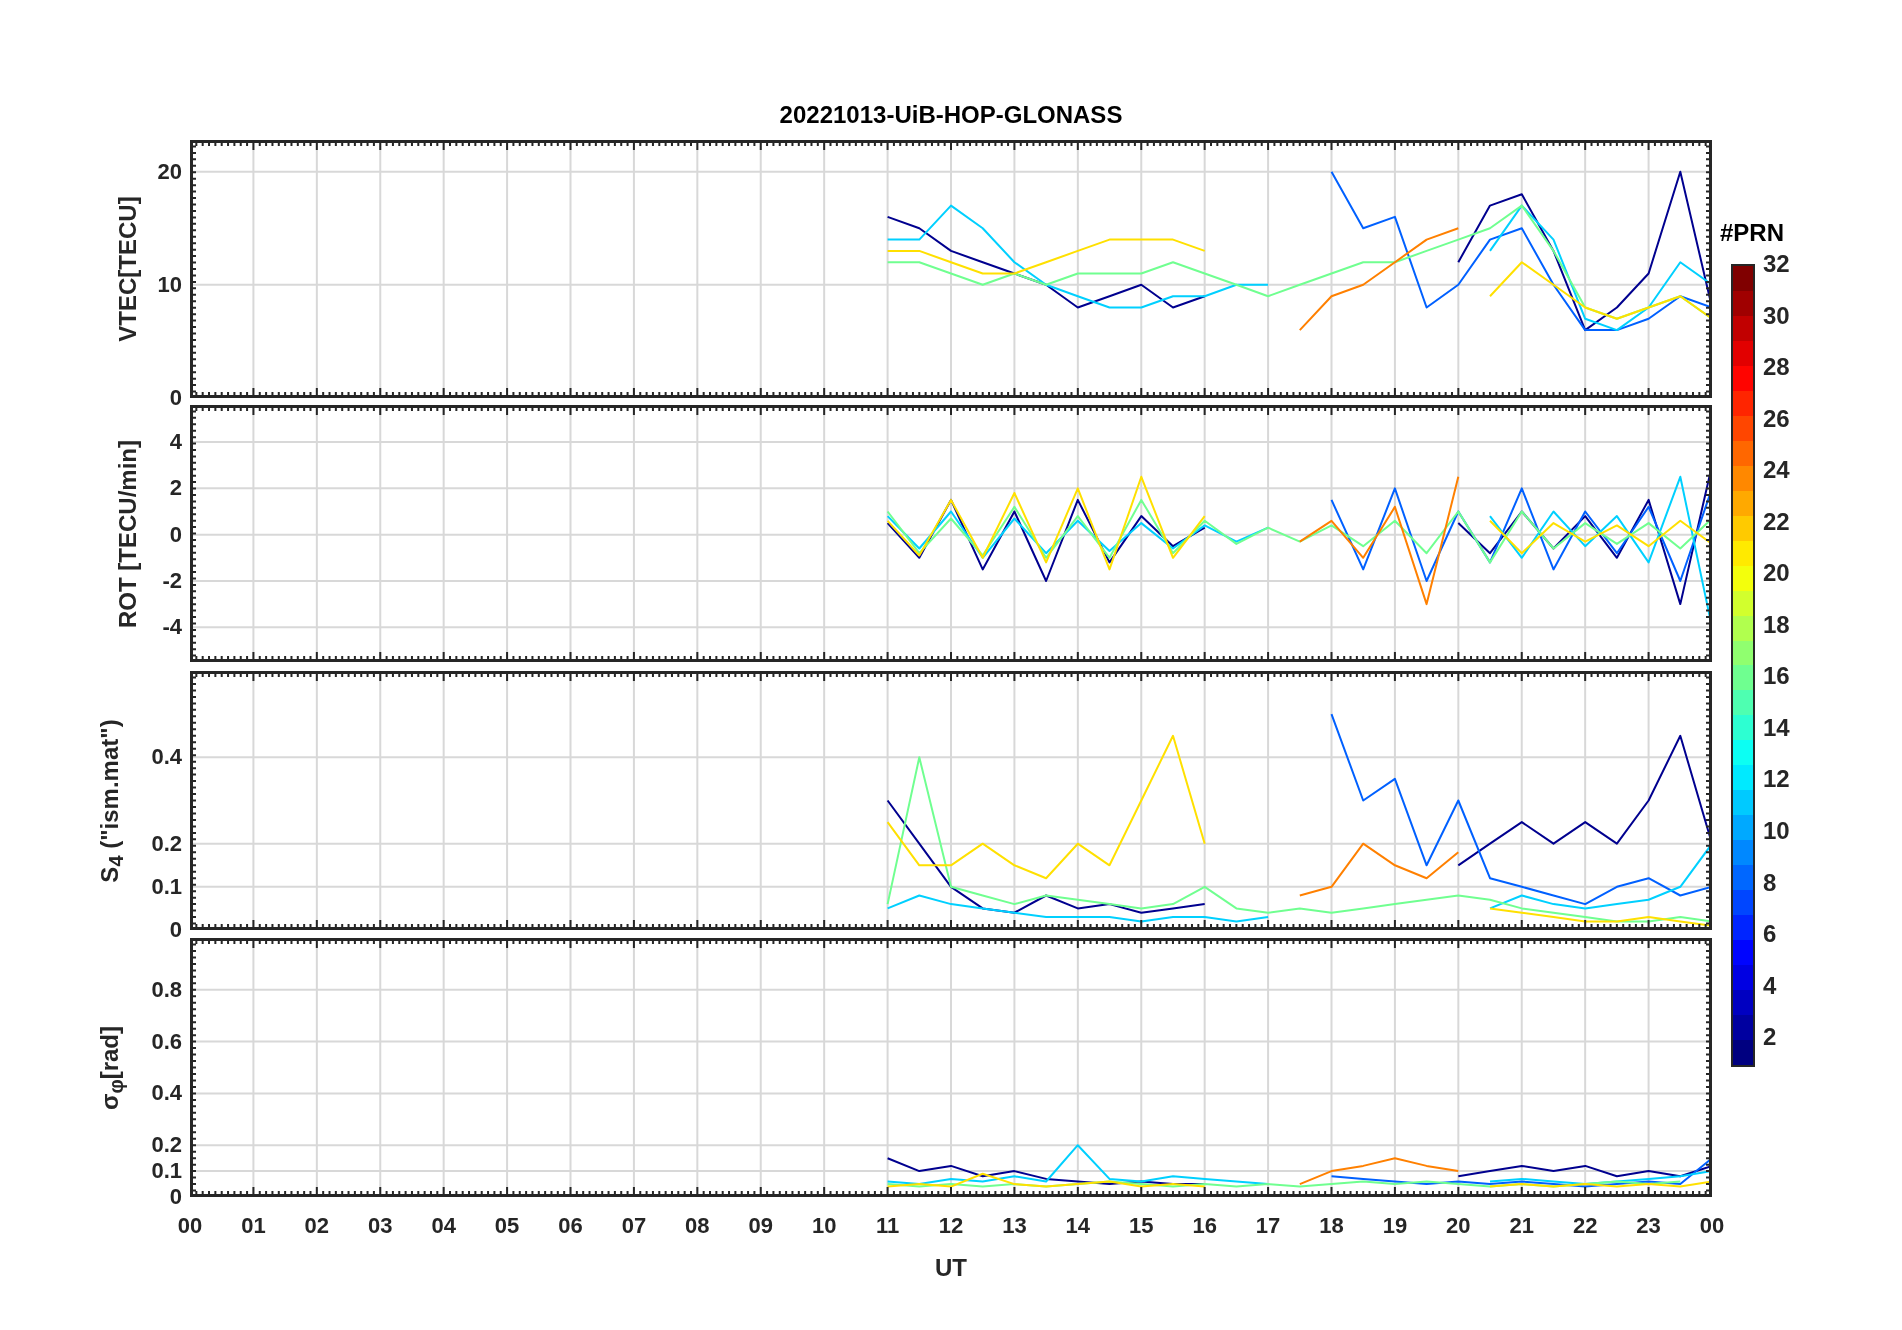 The width and height of the screenshot is (1902, 1330). Describe the element at coordinates (507, 1226) in the screenshot. I see `axis-tick-label: 05` at that location.